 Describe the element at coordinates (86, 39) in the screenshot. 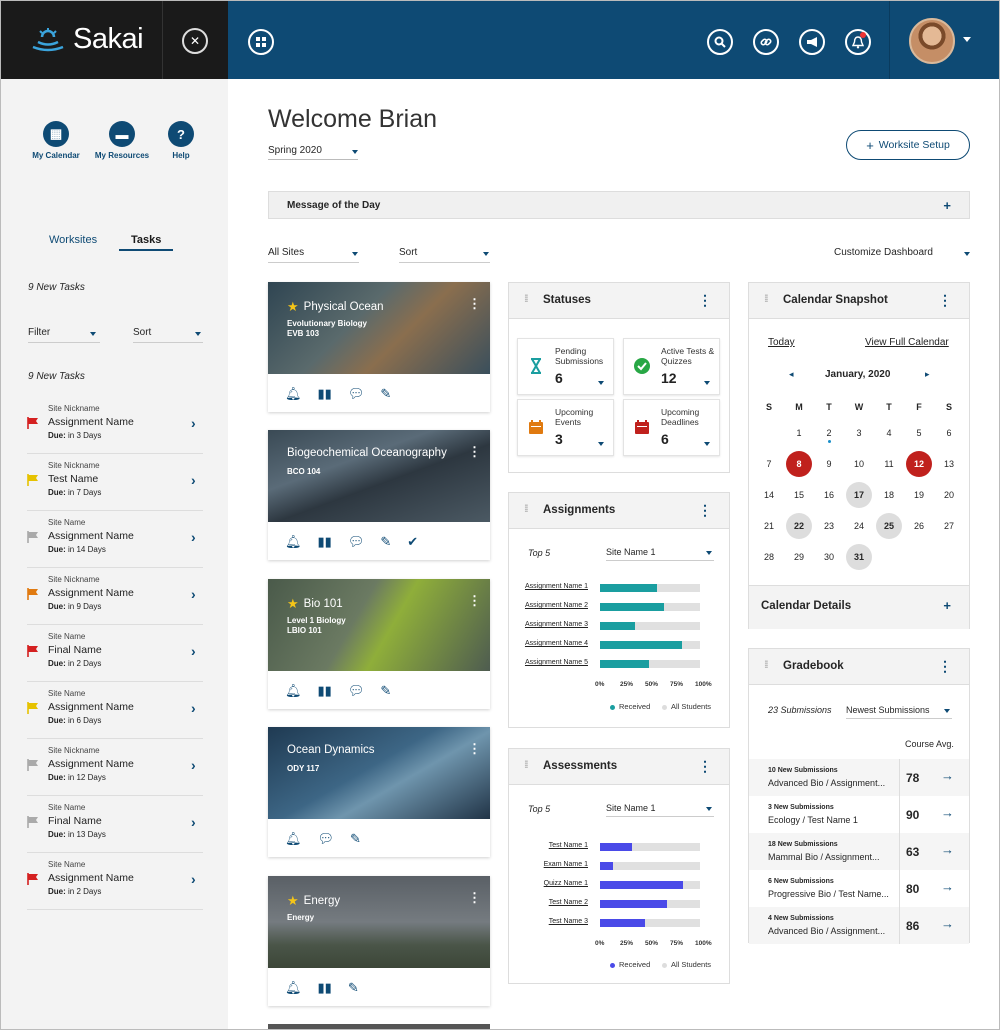

I see `sakai-logo: Sakai` at that location.